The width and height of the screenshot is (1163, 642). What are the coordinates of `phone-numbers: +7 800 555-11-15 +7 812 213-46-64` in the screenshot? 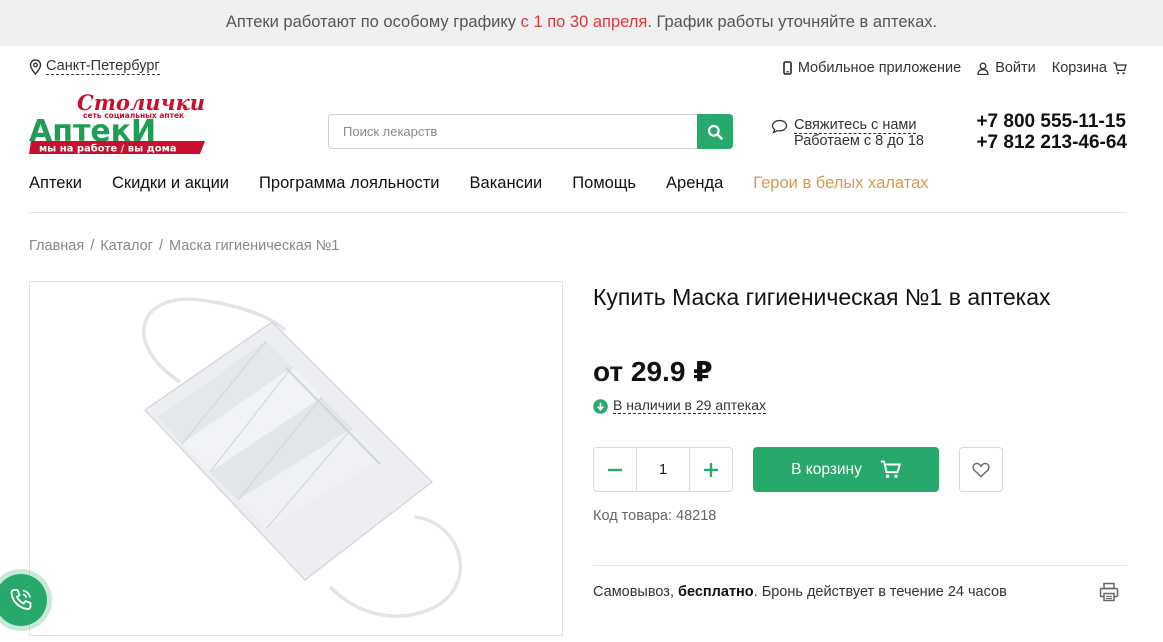 It's located at (1051, 132).